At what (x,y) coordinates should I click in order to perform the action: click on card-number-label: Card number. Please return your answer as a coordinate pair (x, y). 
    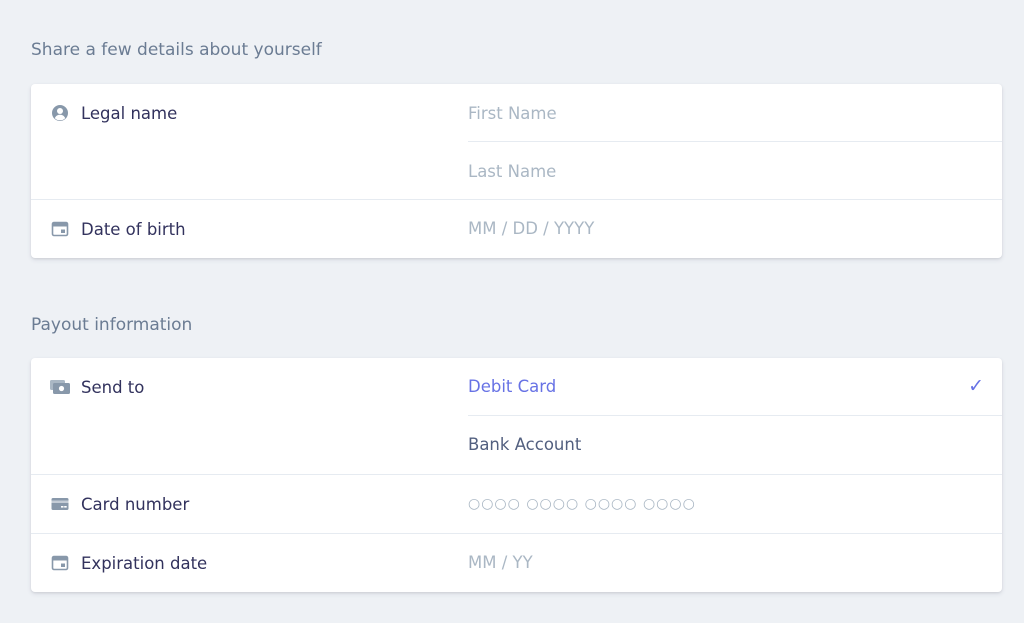
    Looking at the image, I should click on (135, 504).